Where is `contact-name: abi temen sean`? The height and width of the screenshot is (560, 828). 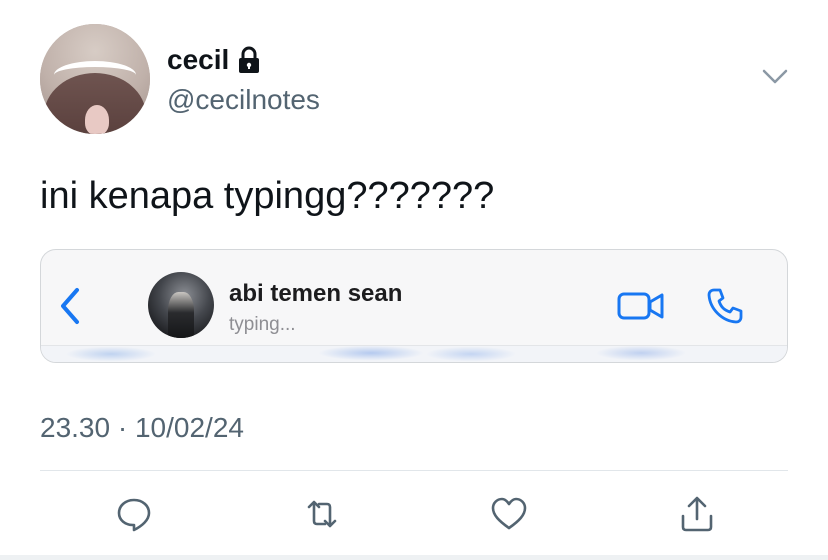 contact-name: abi temen sean is located at coordinates (316, 293).